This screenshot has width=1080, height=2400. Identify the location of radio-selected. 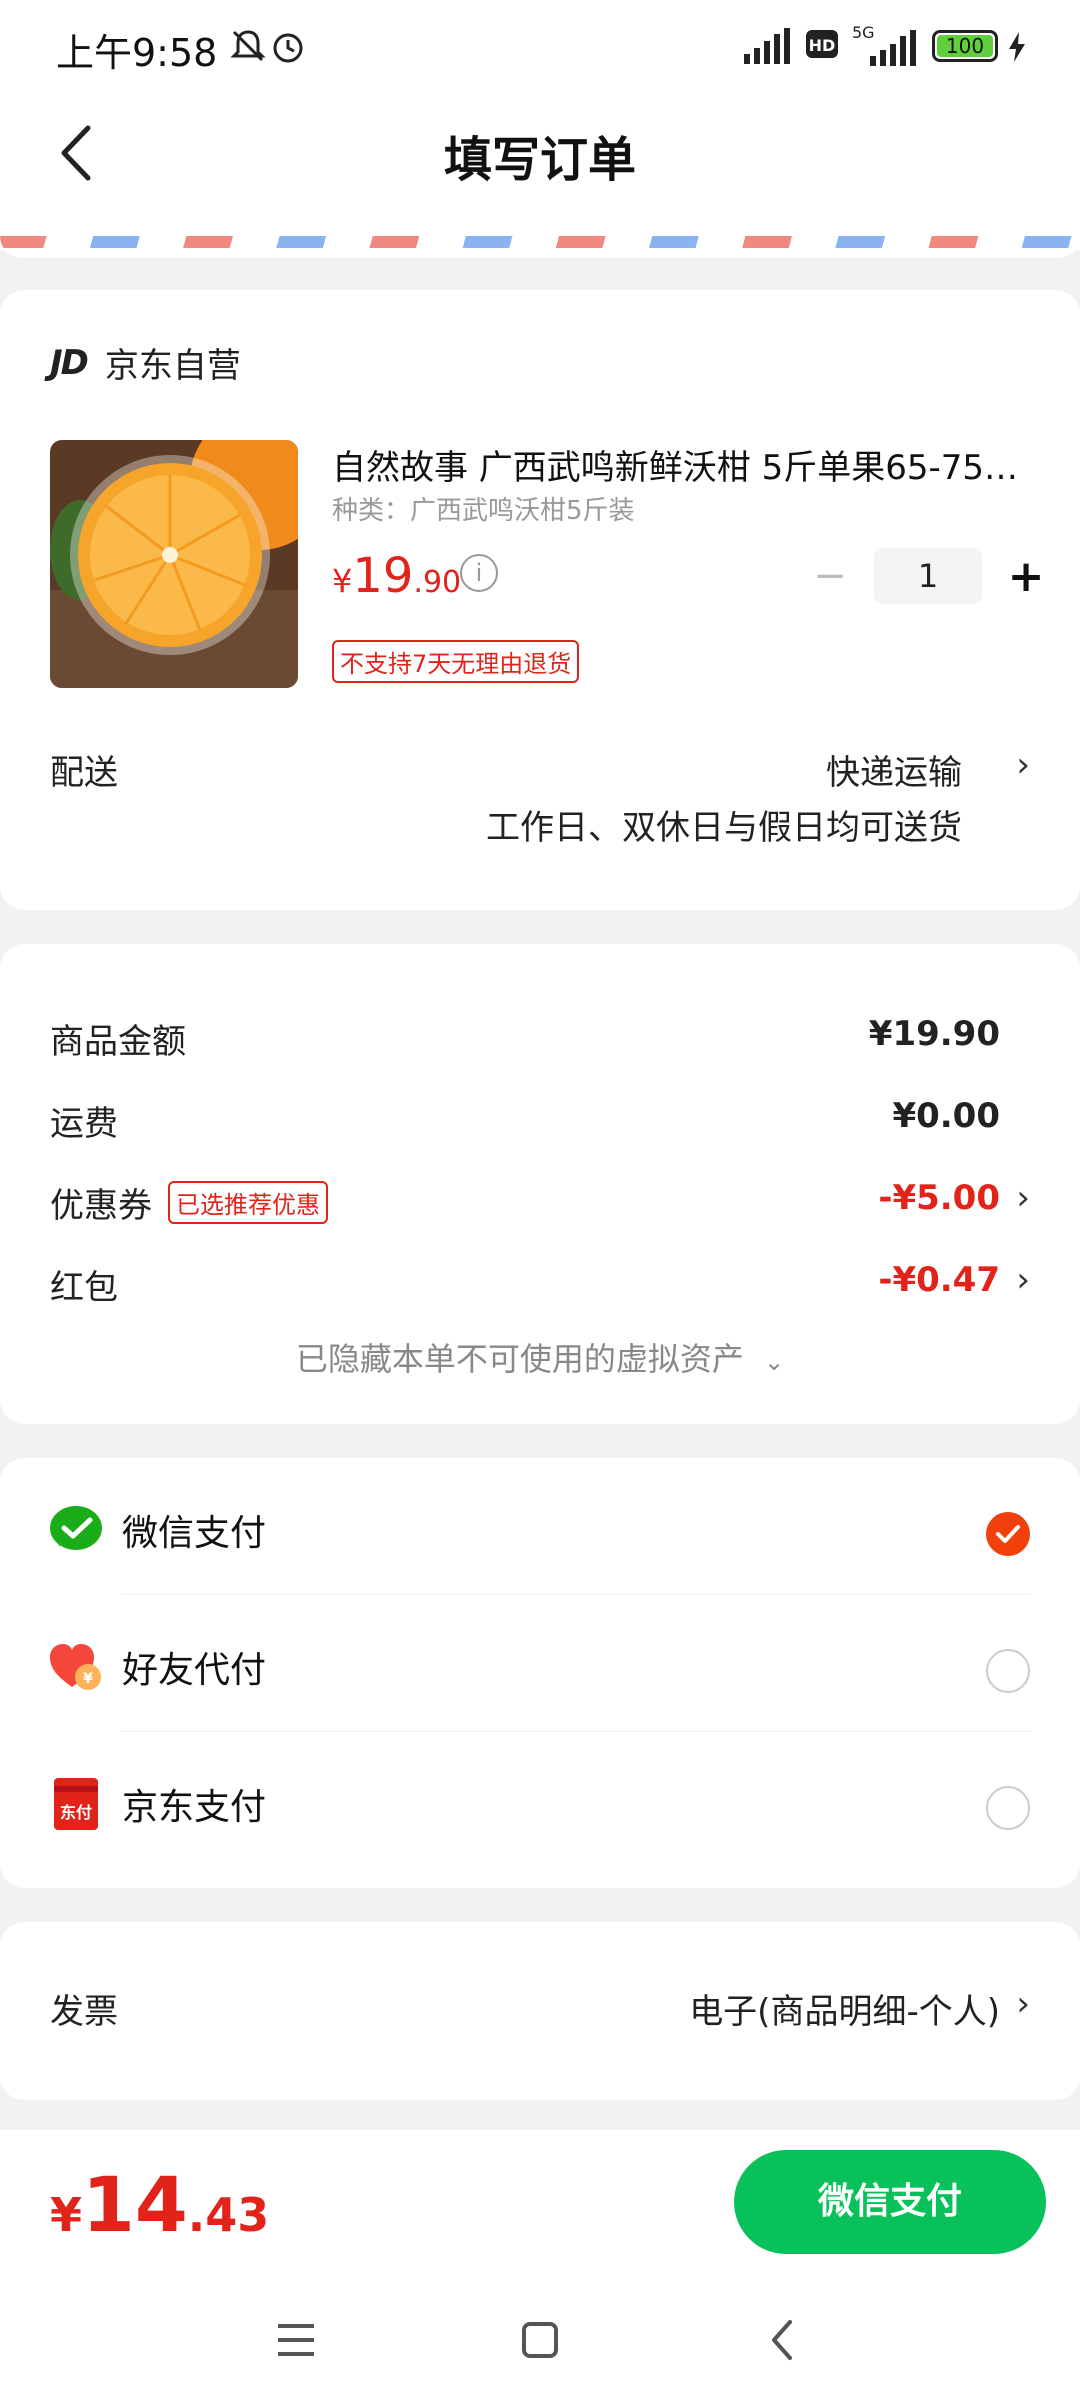
(1008, 1534).